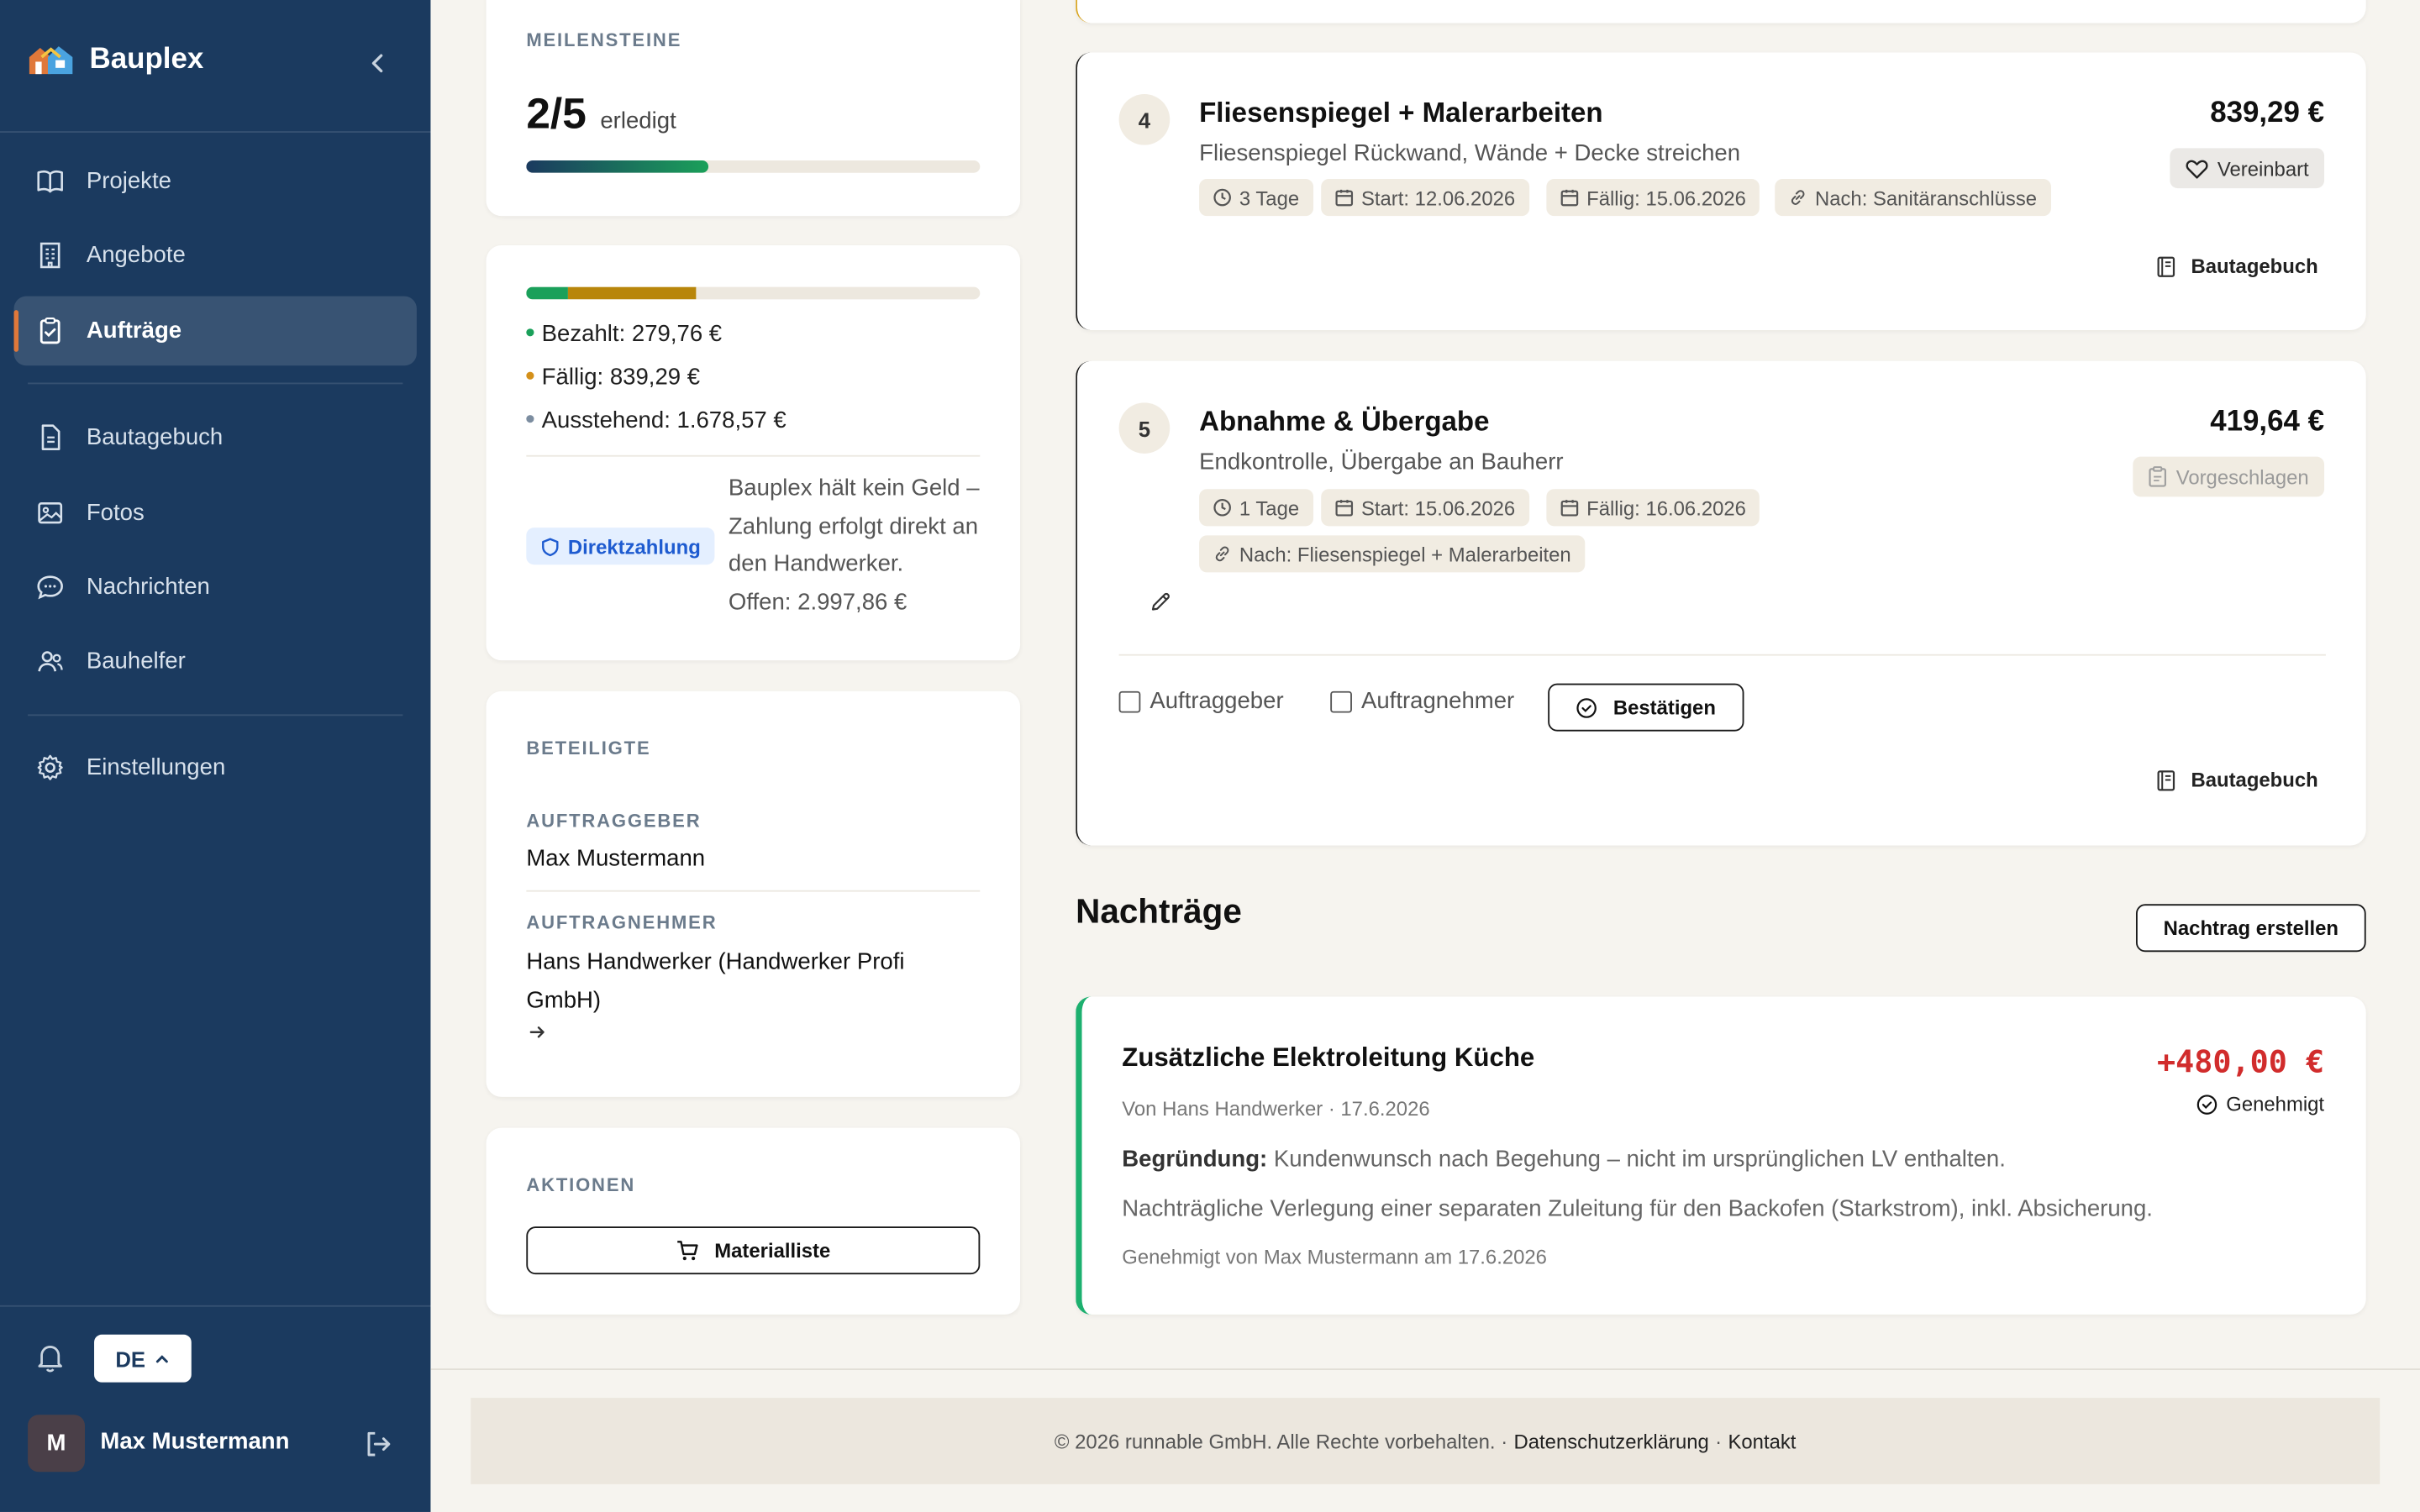 The image size is (2420, 1512). What do you see at coordinates (753, 1250) in the screenshot?
I see `material-list-button: Materialliste` at bounding box center [753, 1250].